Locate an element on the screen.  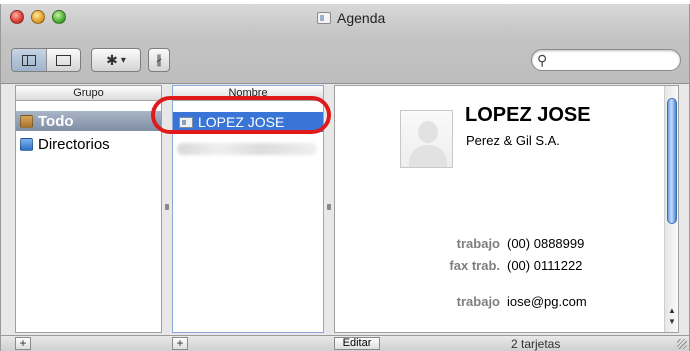
resize-grip-icon is located at coordinates (682, 344).